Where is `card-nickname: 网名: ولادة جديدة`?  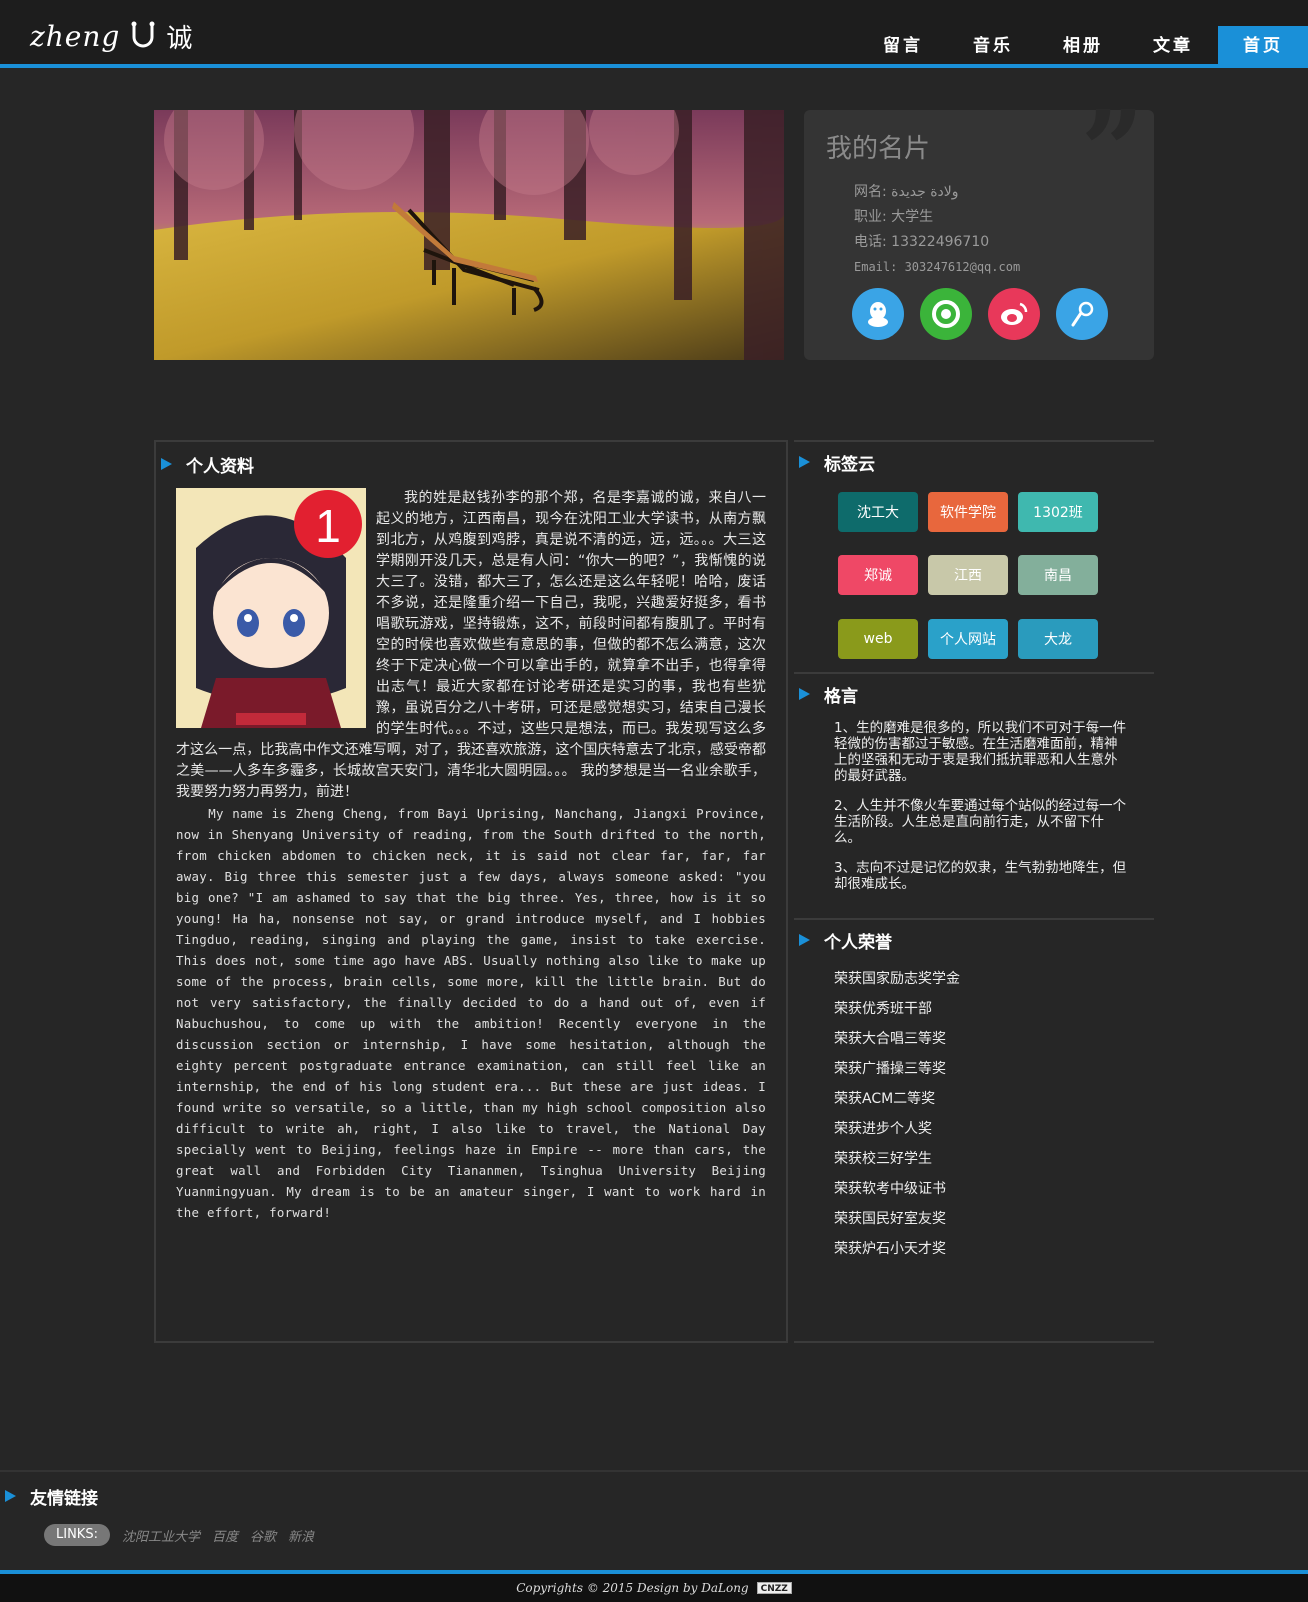
card-nickname: 网名: ولادة جديدة is located at coordinates (906, 192).